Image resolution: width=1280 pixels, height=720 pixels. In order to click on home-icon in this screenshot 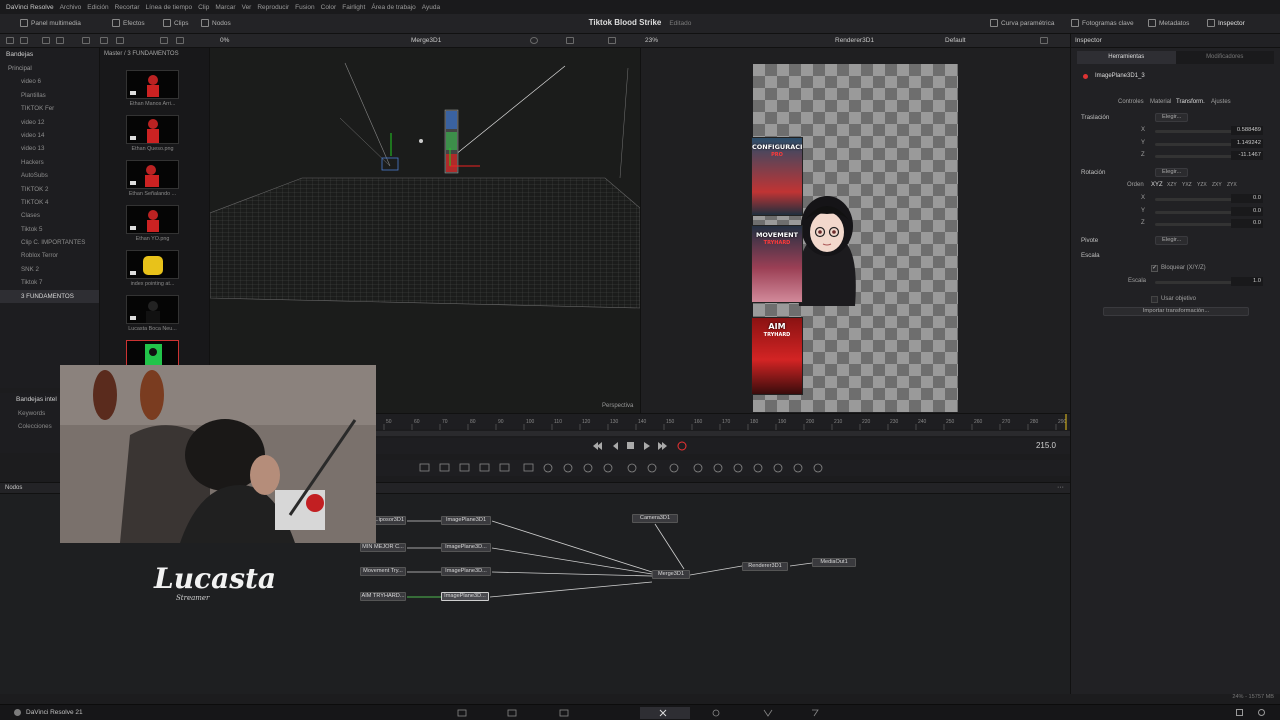, I will do `click(1239, 712)`.